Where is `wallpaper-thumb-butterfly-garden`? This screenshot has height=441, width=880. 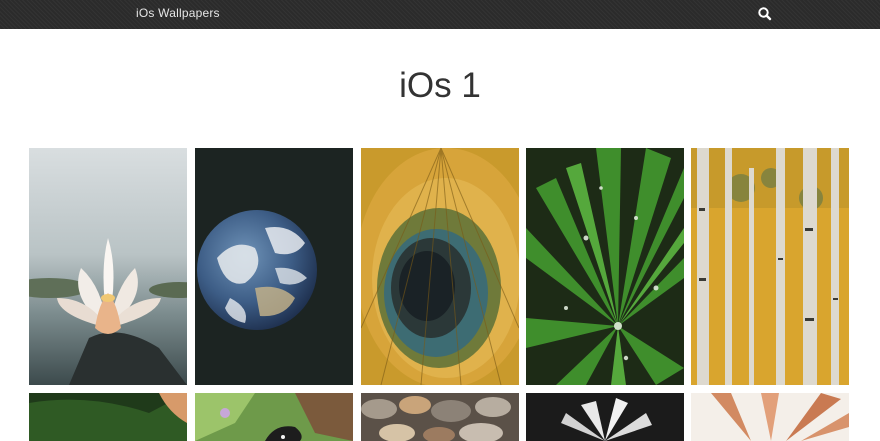
wallpaper-thumb-butterfly-garden is located at coordinates (274, 417).